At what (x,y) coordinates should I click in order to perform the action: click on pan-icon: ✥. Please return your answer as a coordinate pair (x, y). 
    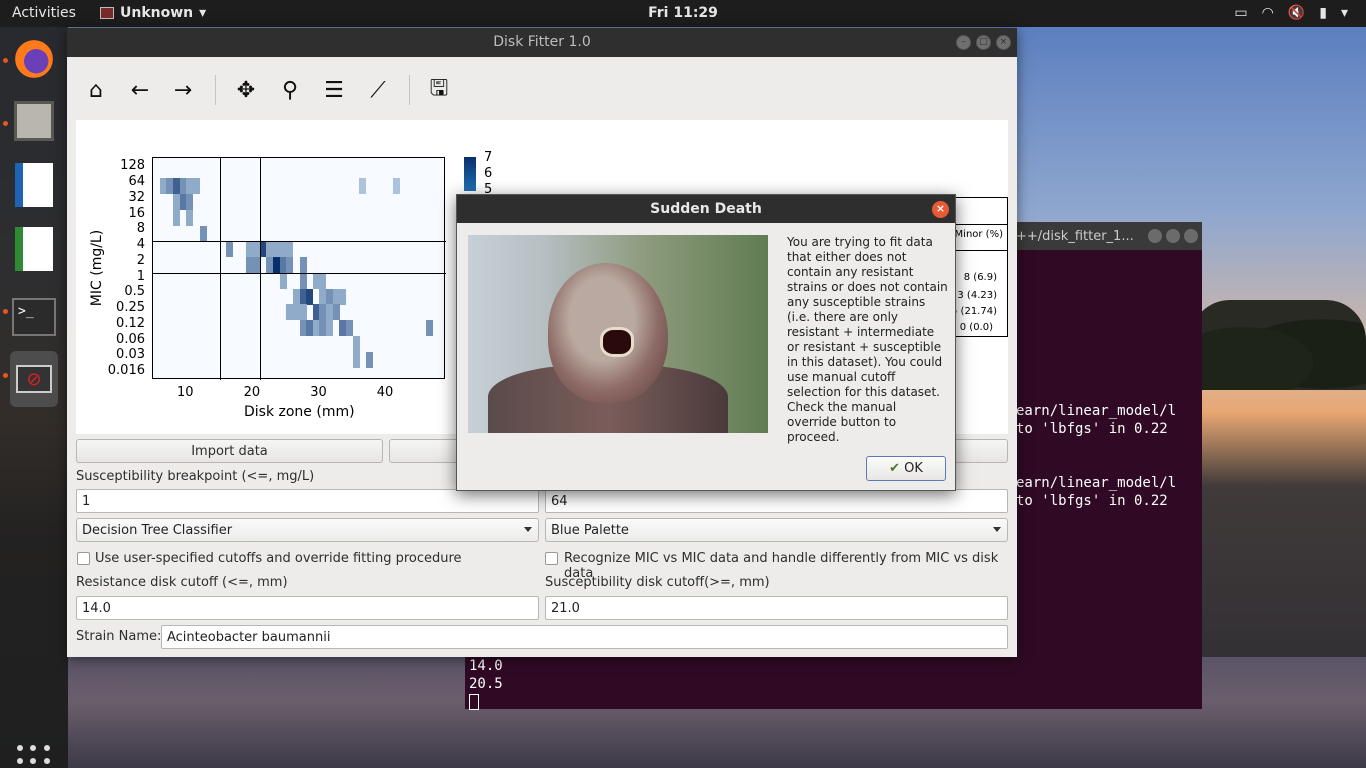
    Looking at the image, I should click on (246, 90).